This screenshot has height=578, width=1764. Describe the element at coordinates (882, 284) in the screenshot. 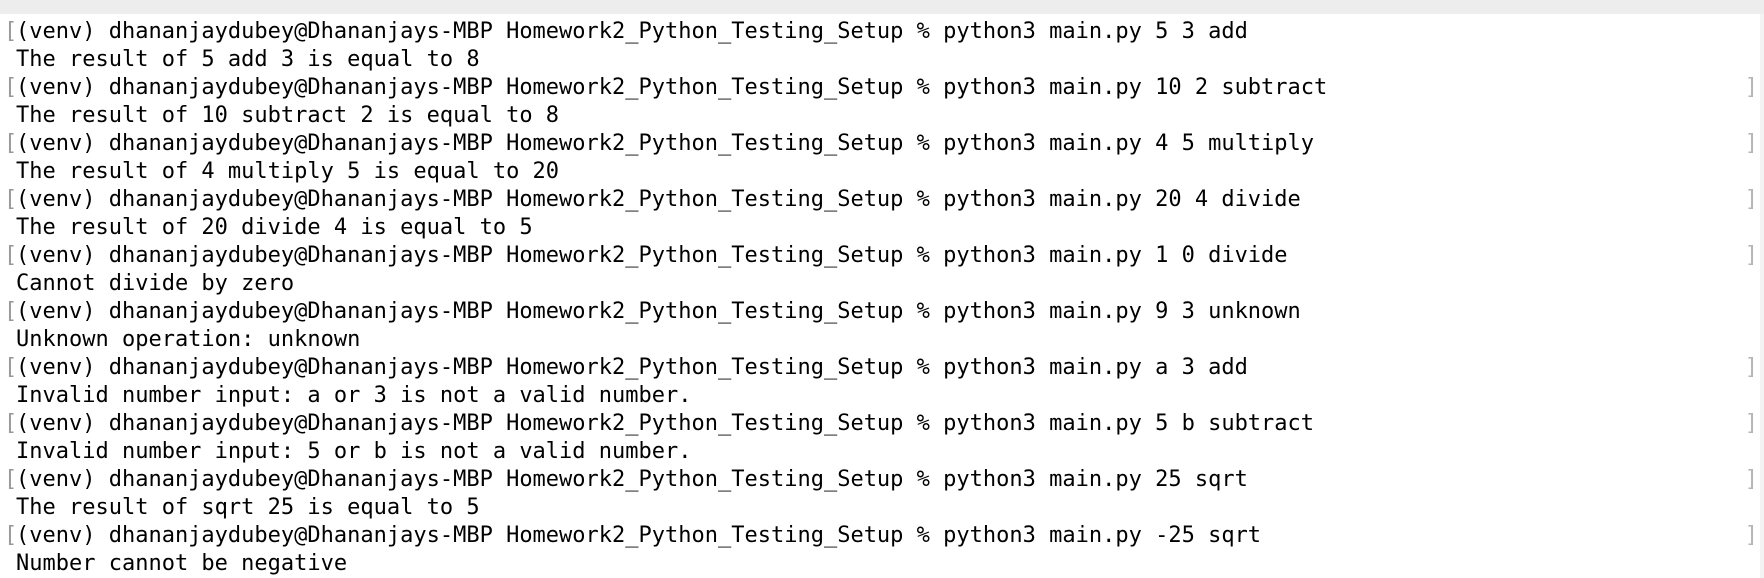

I see `output-line: Cannot divide by zero` at that location.